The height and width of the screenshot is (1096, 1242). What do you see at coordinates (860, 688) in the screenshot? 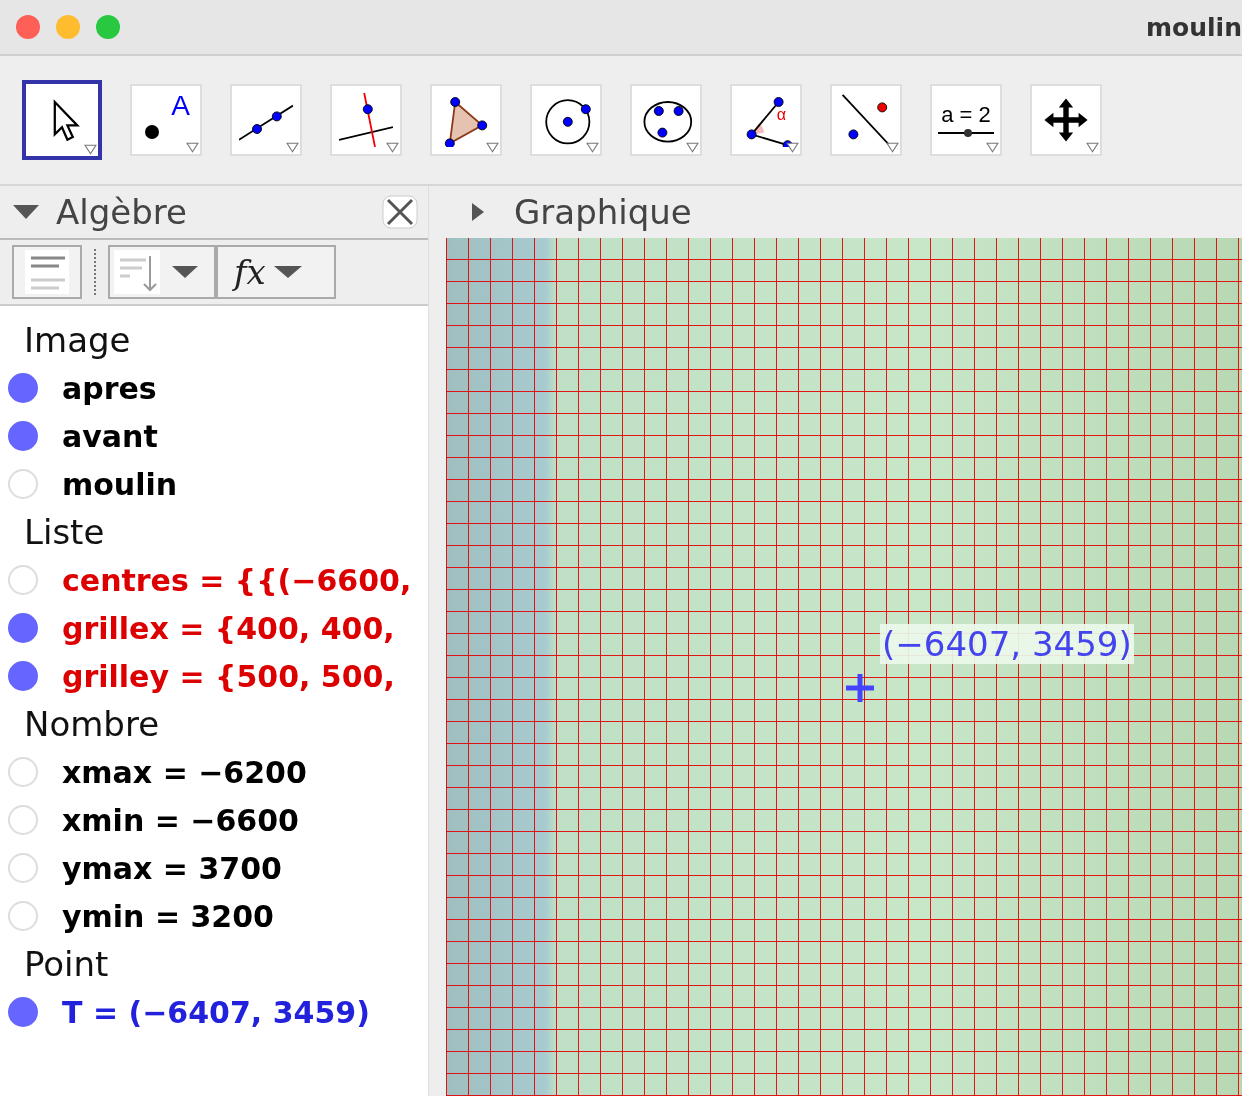
I see `point-marker` at bounding box center [860, 688].